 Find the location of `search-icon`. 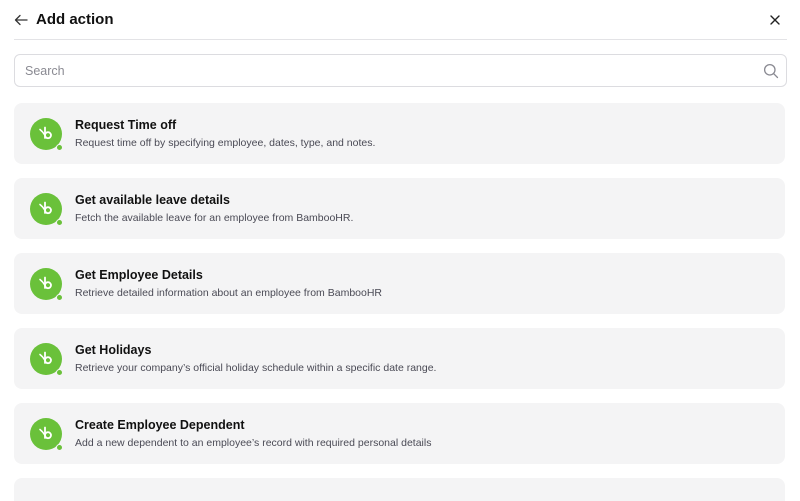

search-icon is located at coordinates (771, 70).